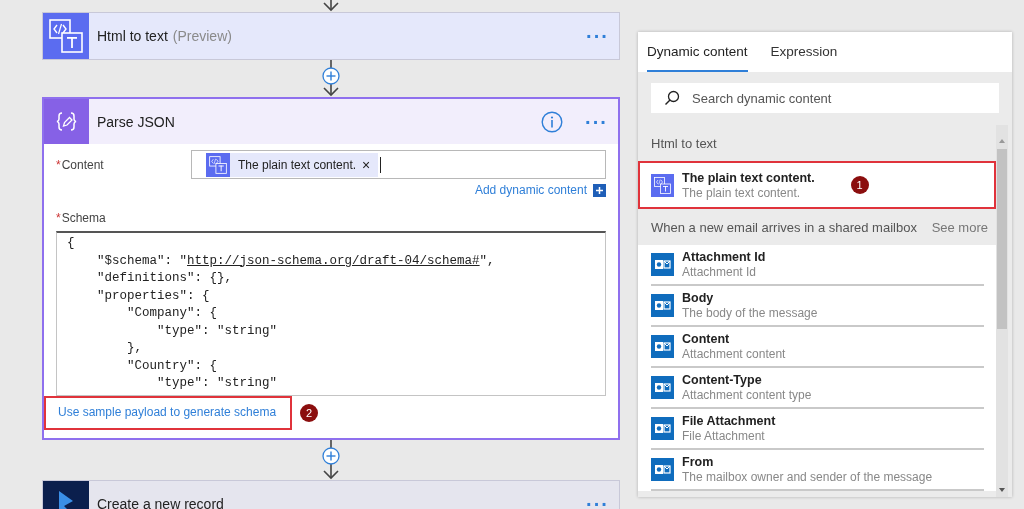  Describe the element at coordinates (804, 52) in the screenshot. I see `panel-tab: Expression` at that location.